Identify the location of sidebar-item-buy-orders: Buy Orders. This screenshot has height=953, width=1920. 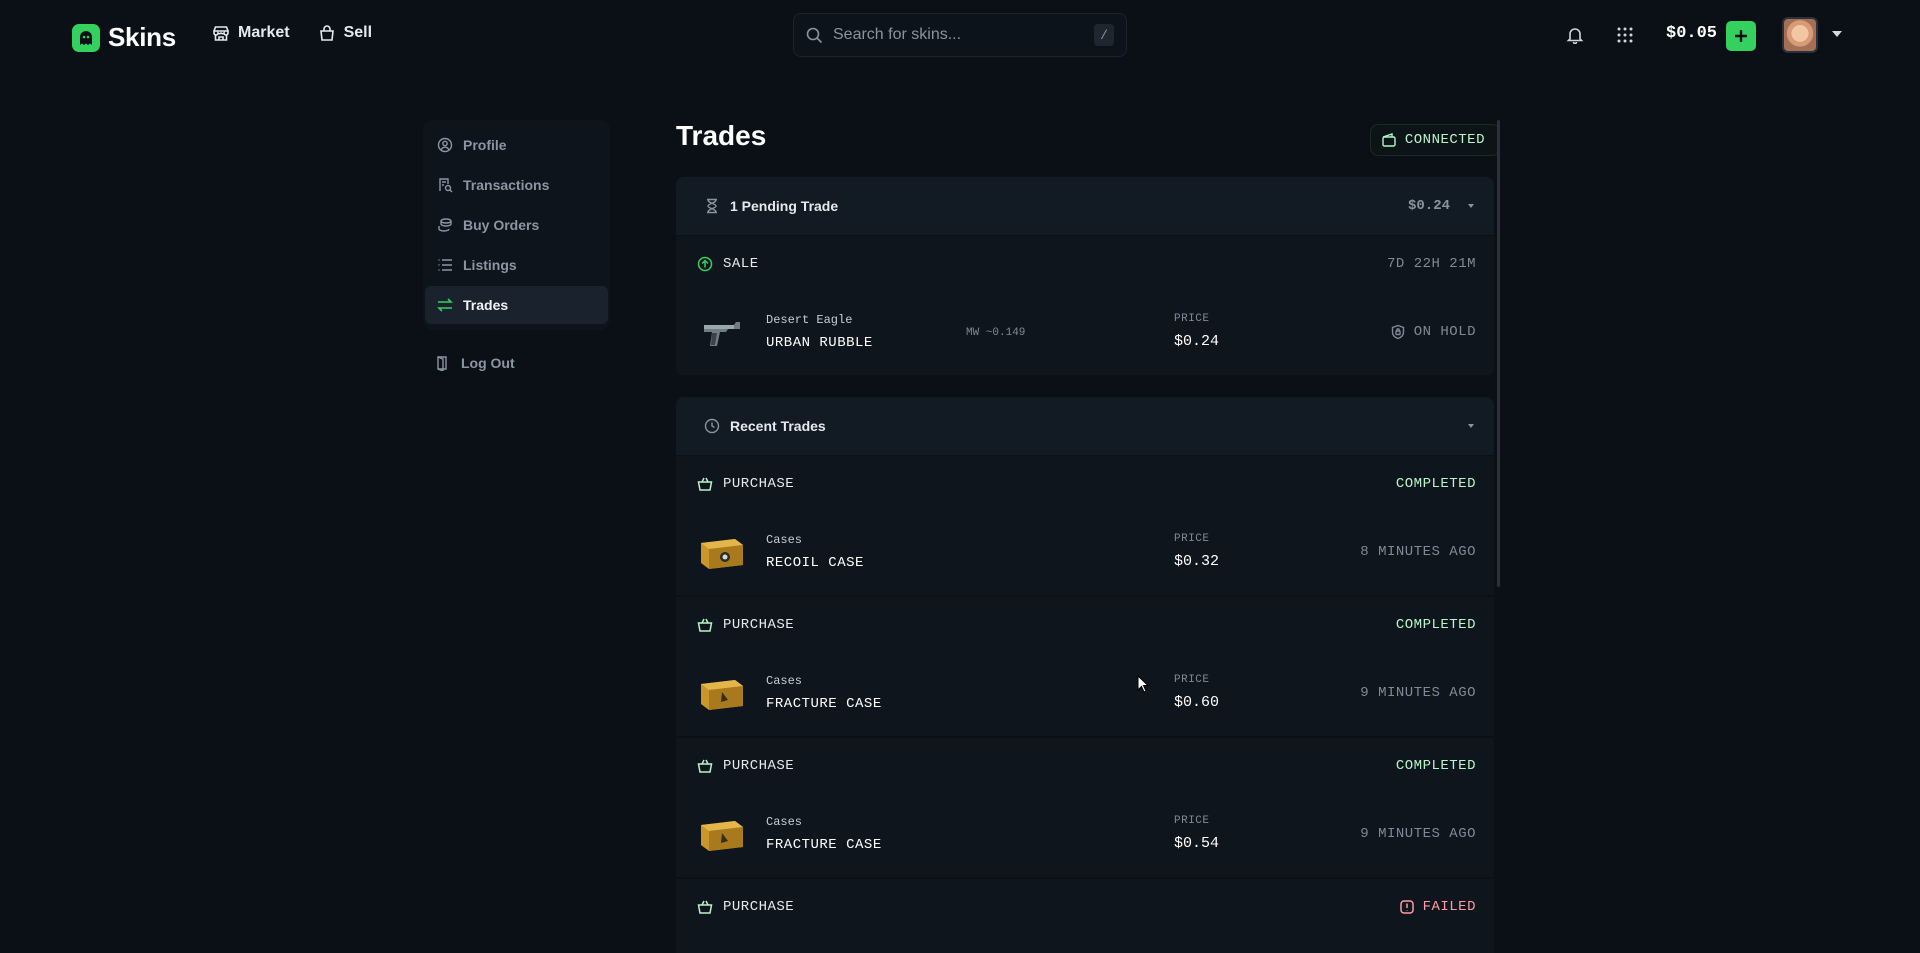
(516, 225).